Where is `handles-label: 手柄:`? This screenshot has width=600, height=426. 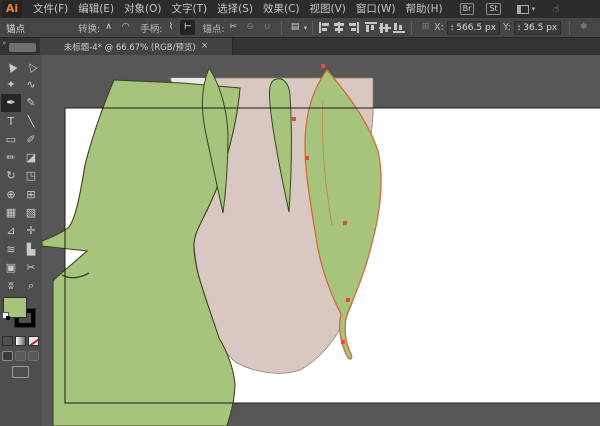
handles-label: 手柄: is located at coordinates (151, 29).